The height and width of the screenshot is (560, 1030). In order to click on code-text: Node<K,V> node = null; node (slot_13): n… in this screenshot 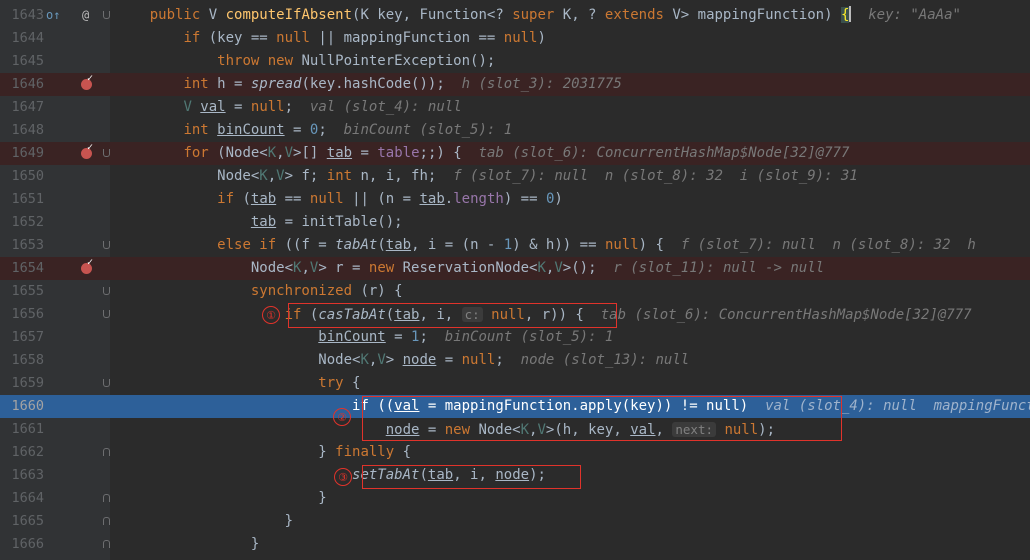, I will do `click(402, 360)`.